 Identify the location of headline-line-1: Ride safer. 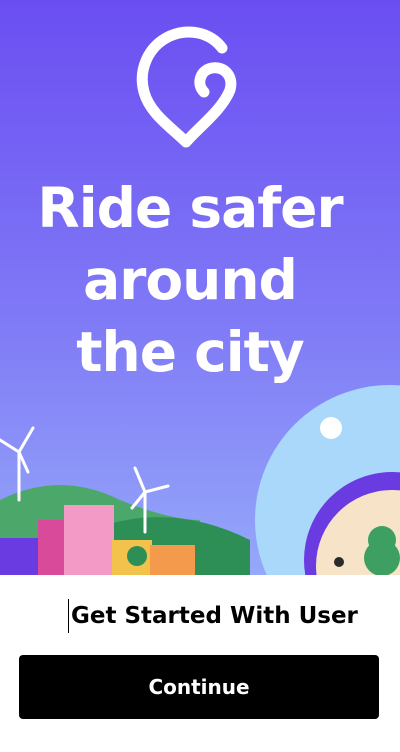
(190, 208).